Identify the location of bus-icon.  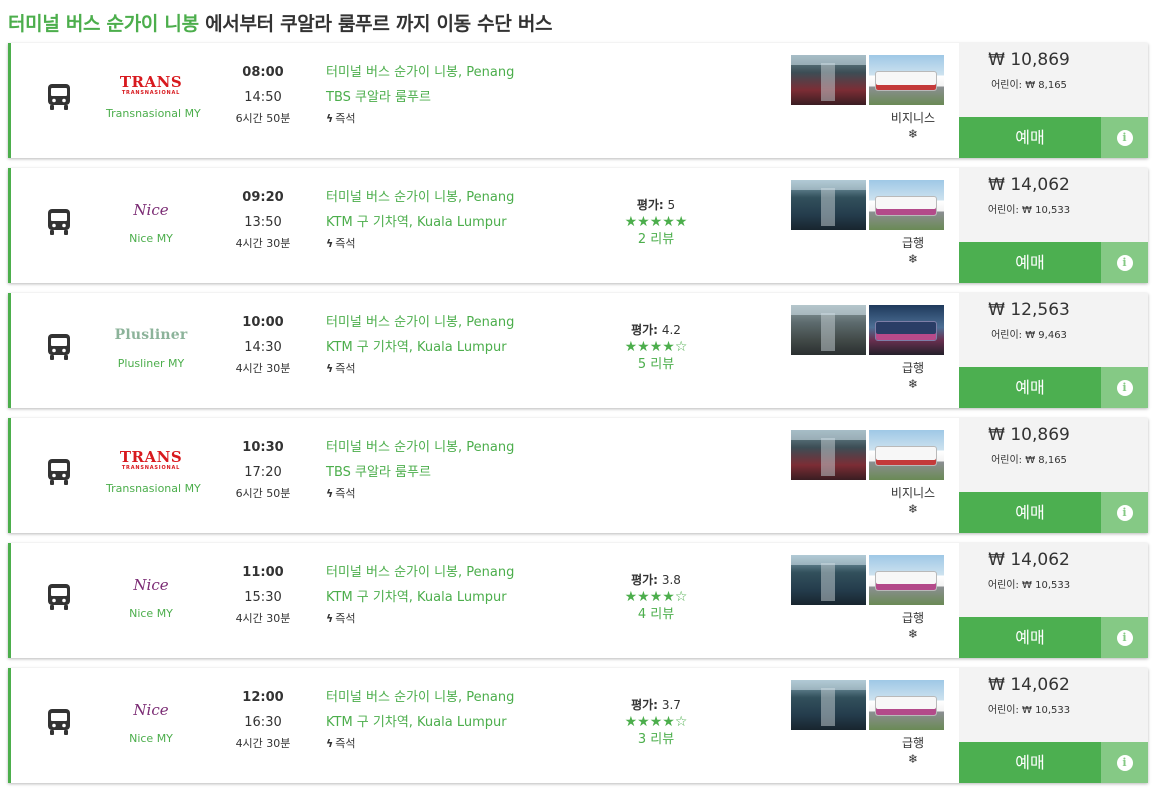
(59, 97).